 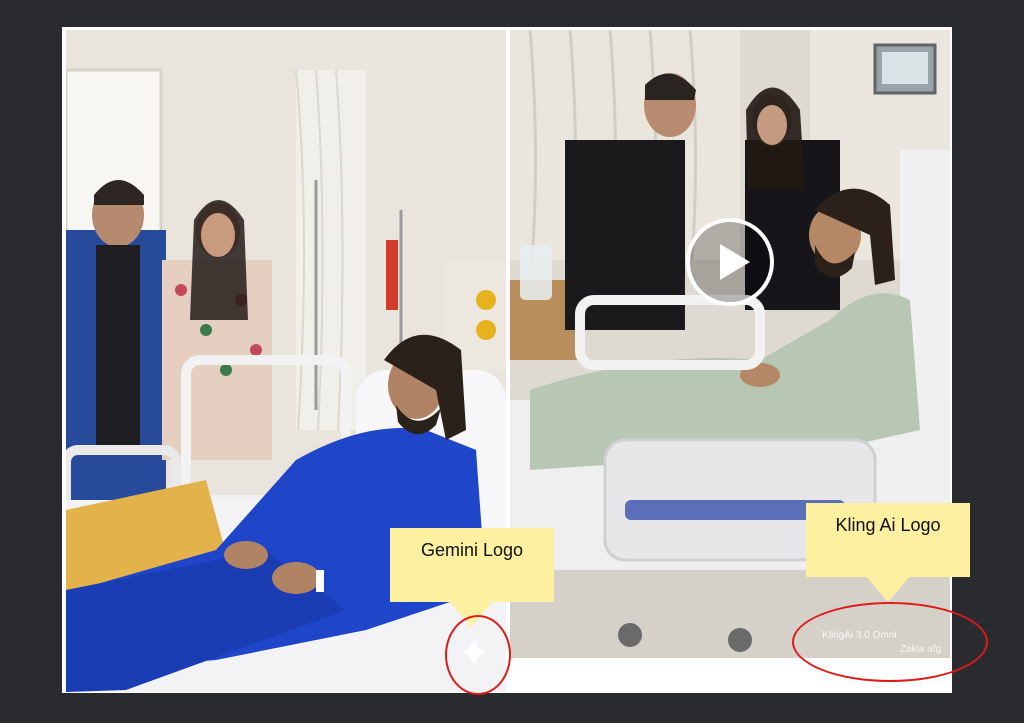 I want to click on gemini-callout-label: Gemini Logo, so click(x=472, y=565).